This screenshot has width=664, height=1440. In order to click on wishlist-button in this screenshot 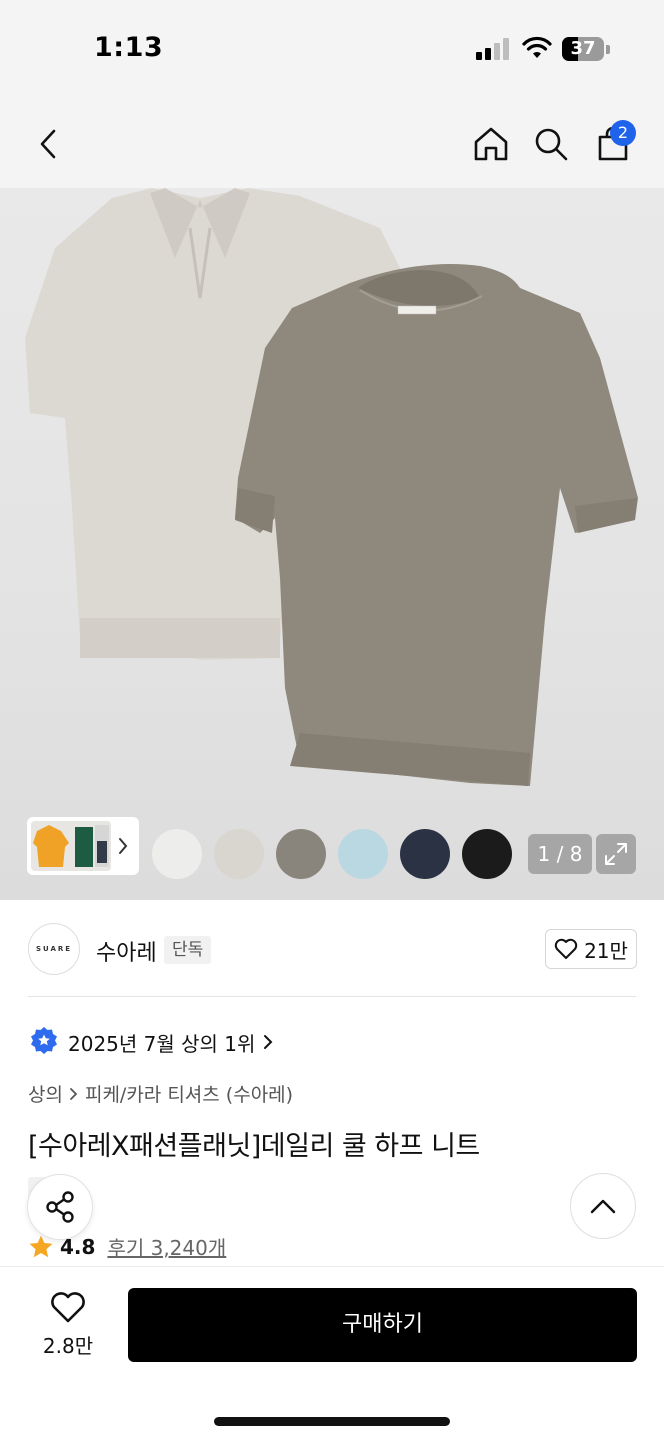, I will do `click(68, 1310)`.